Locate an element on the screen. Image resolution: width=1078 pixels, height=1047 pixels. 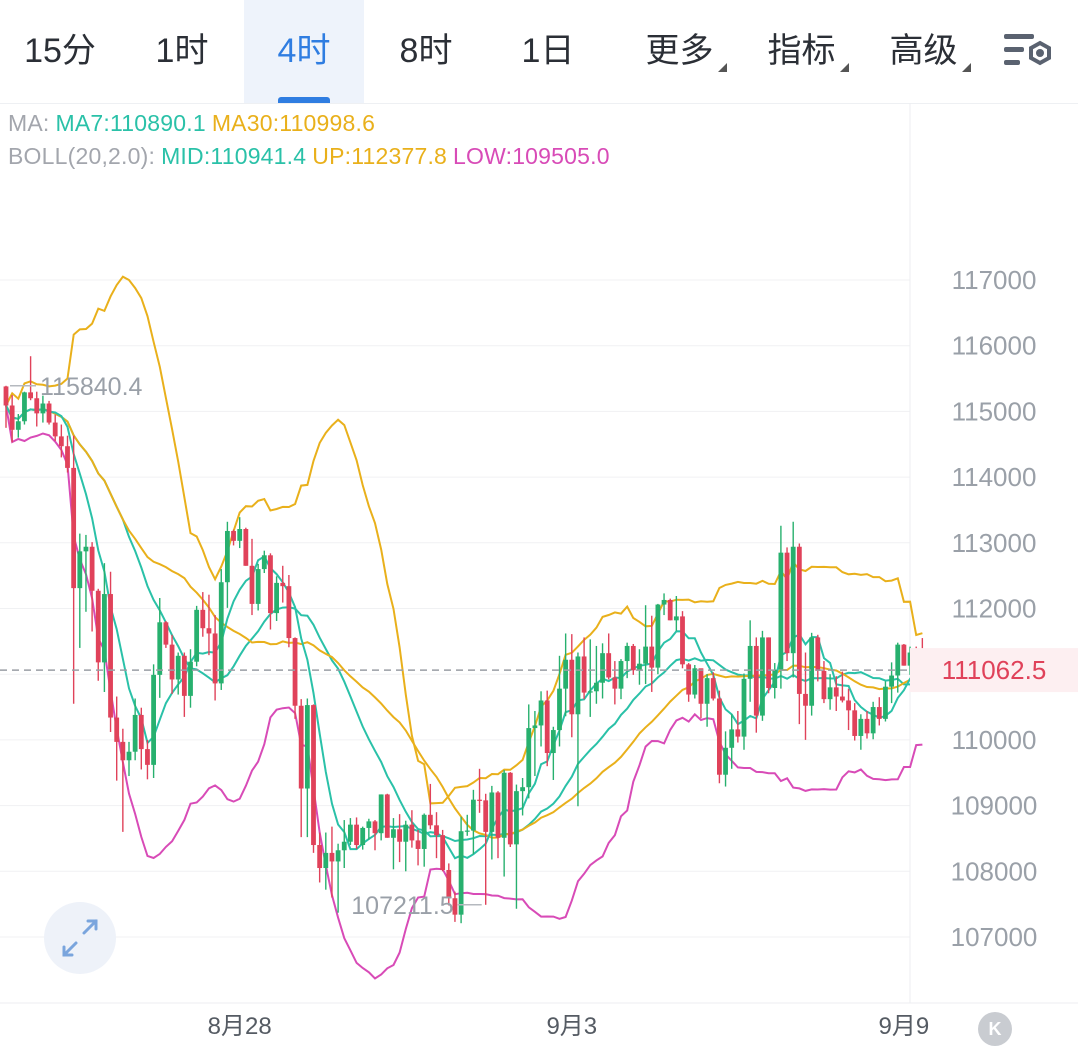
y-tick-label: 113000 is located at coordinates (994, 543).